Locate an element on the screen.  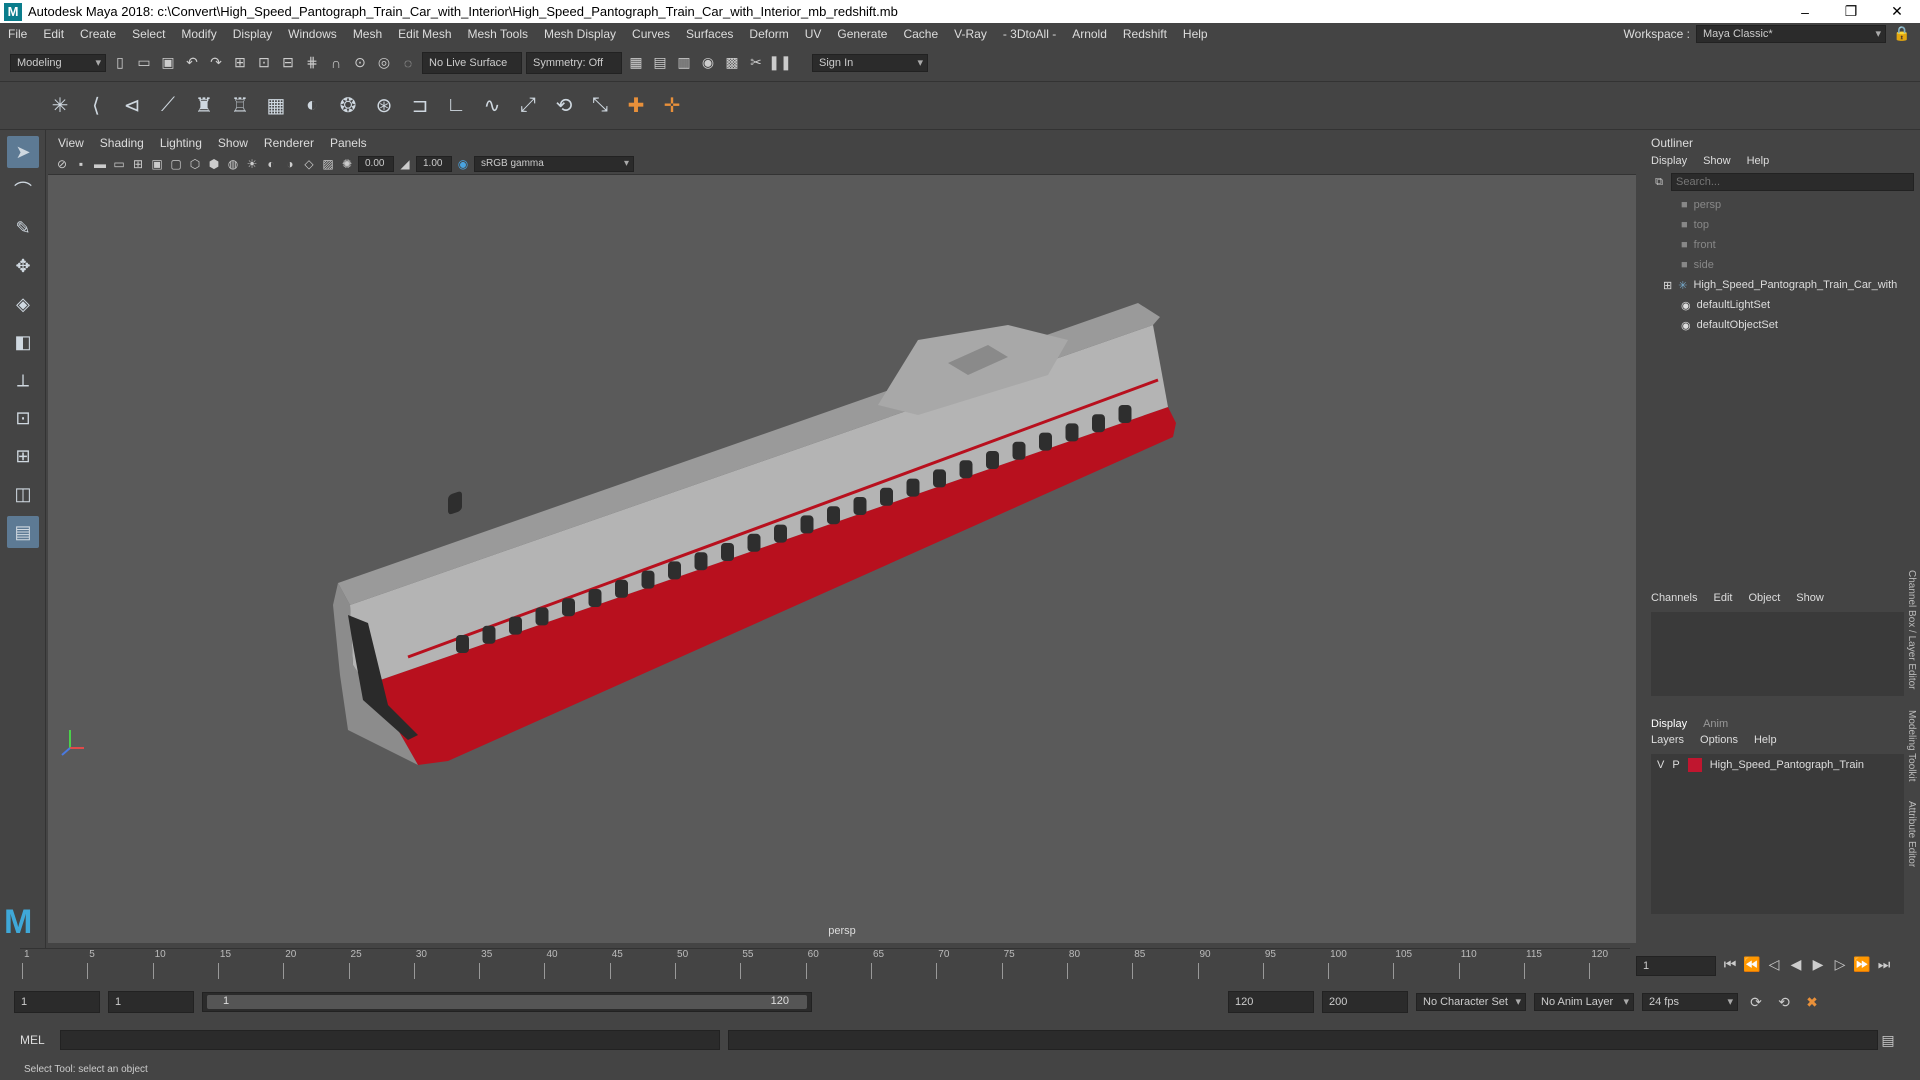
play-forwards-icon: ▶ is located at coordinates (1818, 964).